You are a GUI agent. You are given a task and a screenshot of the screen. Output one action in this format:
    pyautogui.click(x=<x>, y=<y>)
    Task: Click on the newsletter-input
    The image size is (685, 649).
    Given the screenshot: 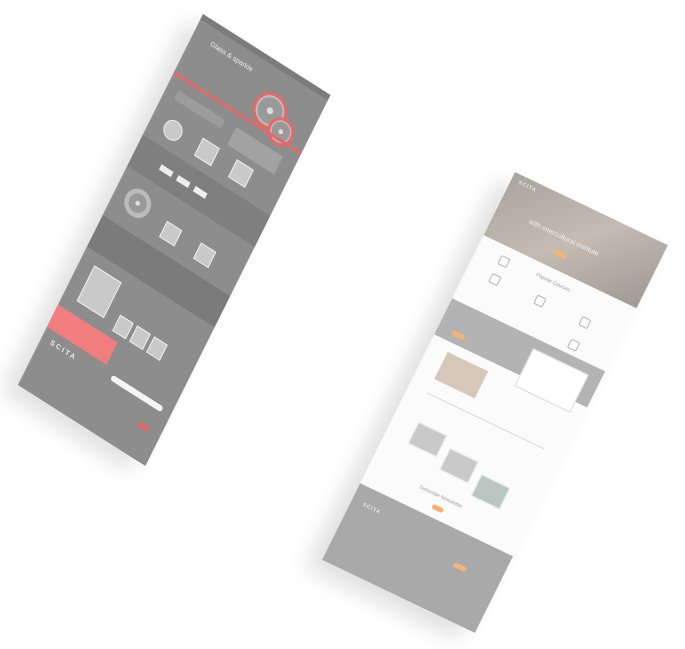 What is the action you would take?
    pyautogui.click(x=136, y=393)
    